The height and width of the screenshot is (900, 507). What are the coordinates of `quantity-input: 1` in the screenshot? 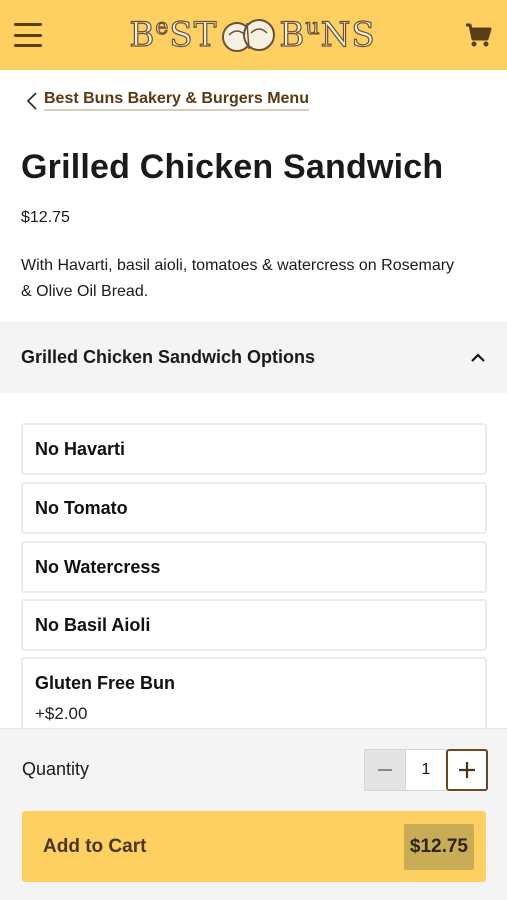 It's located at (426, 770).